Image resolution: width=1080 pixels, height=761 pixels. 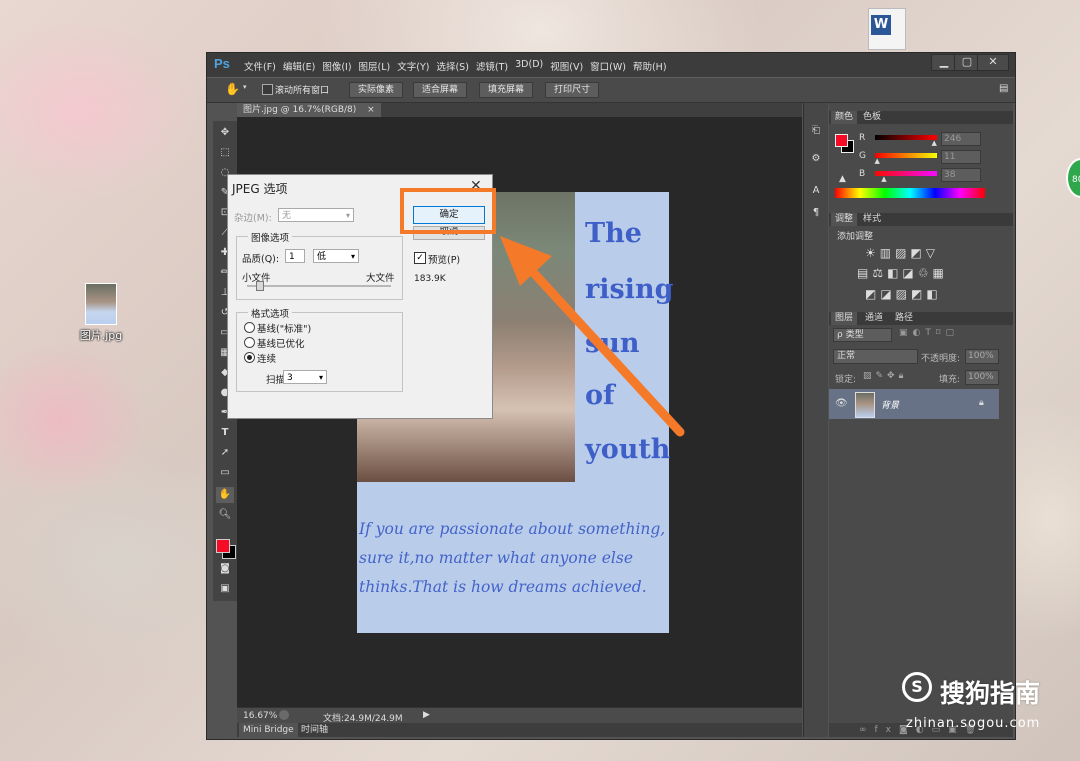 What do you see at coordinates (883, 179) in the screenshot?
I see `channel-b-thumb-icon: ▲` at bounding box center [883, 179].